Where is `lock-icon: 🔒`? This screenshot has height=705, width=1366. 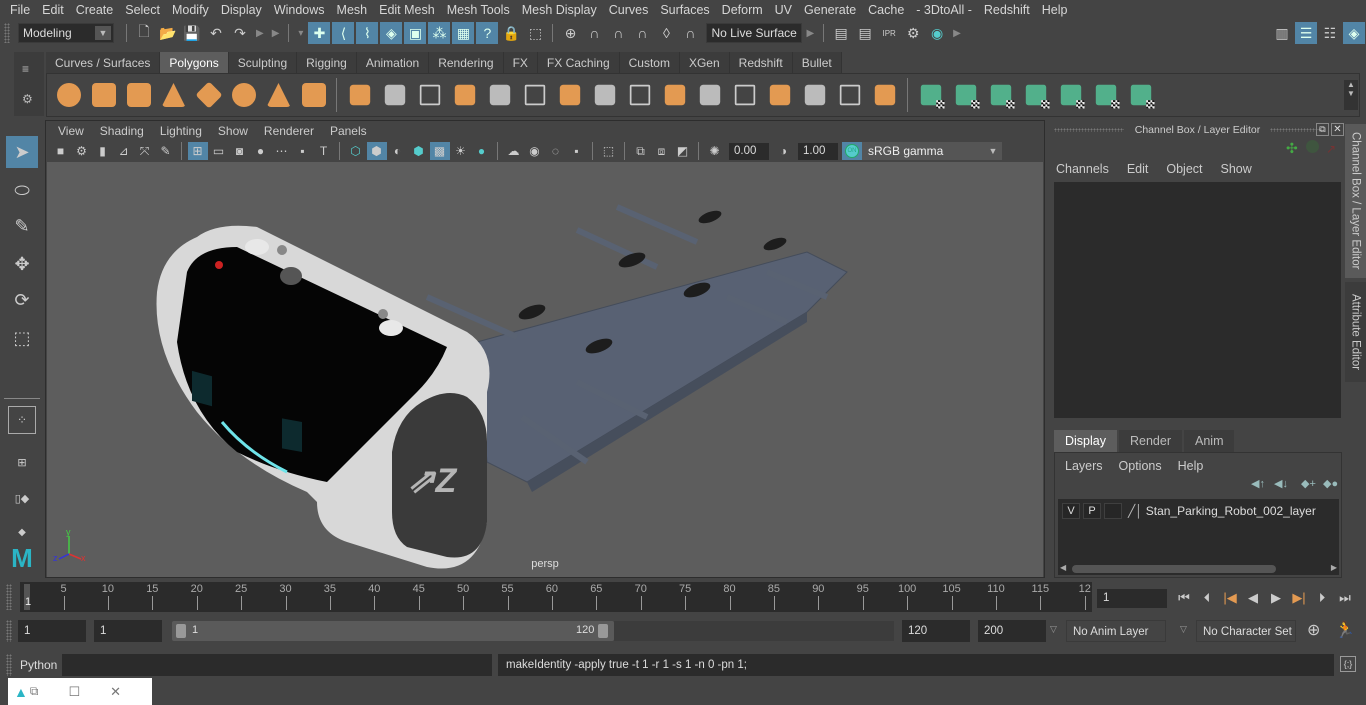 lock-icon: 🔒 is located at coordinates (511, 33).